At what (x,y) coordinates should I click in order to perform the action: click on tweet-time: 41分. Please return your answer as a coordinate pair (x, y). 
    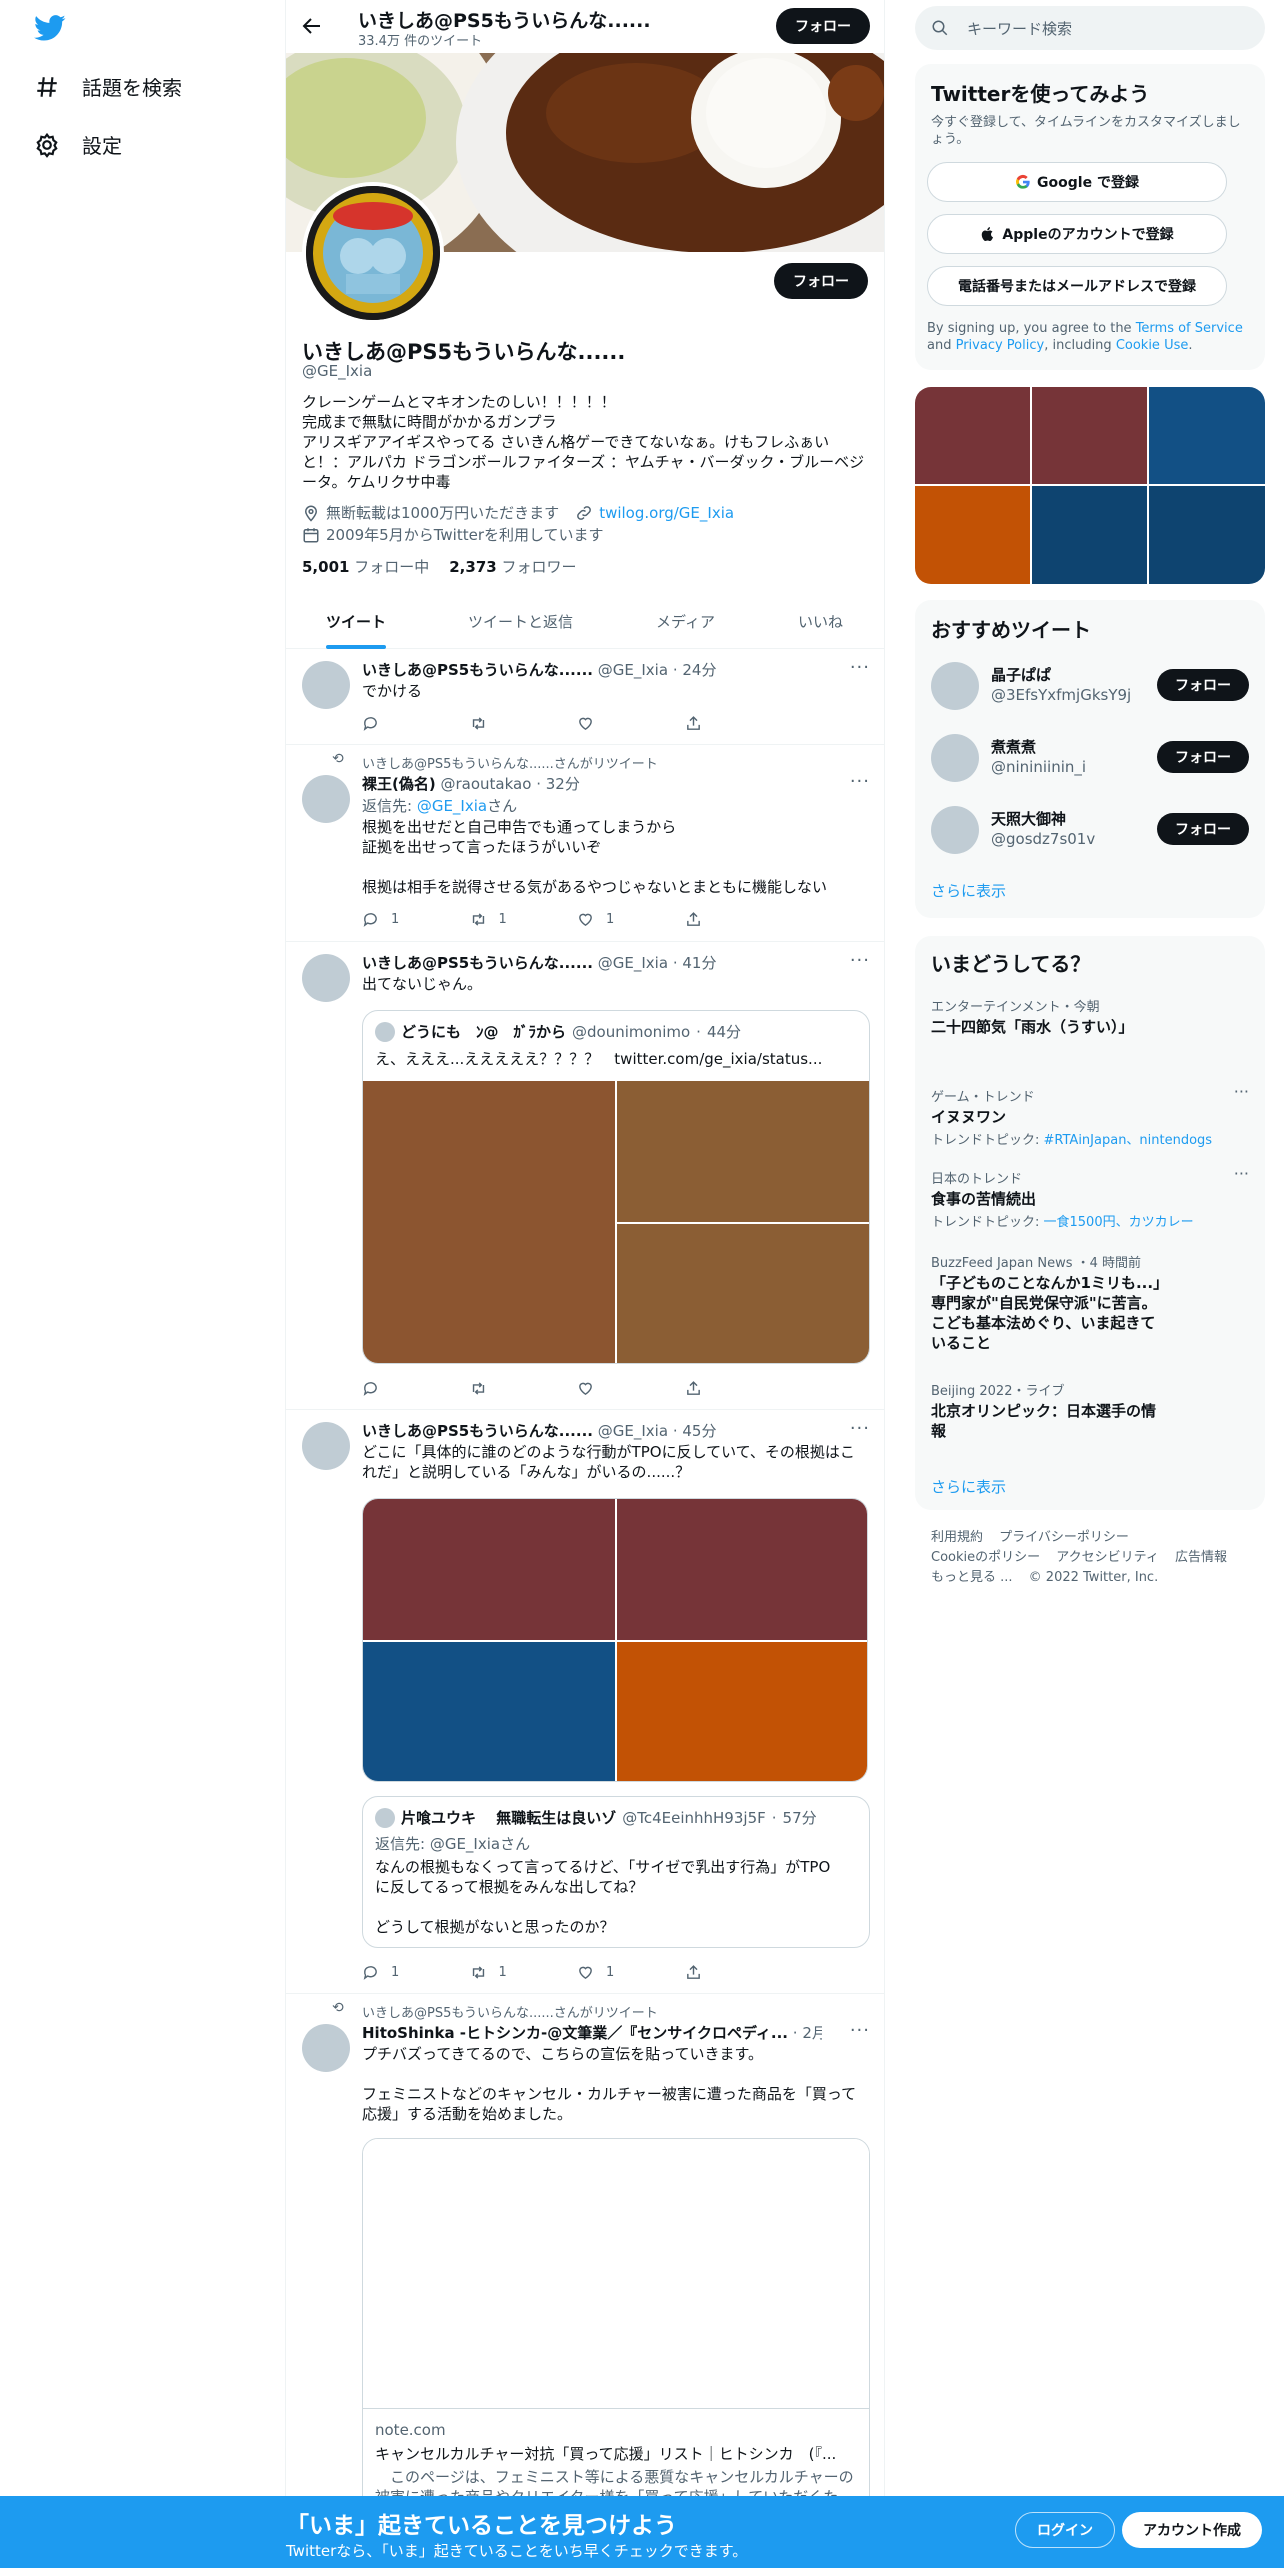
    Looking at the image, I should click on (699, 963).